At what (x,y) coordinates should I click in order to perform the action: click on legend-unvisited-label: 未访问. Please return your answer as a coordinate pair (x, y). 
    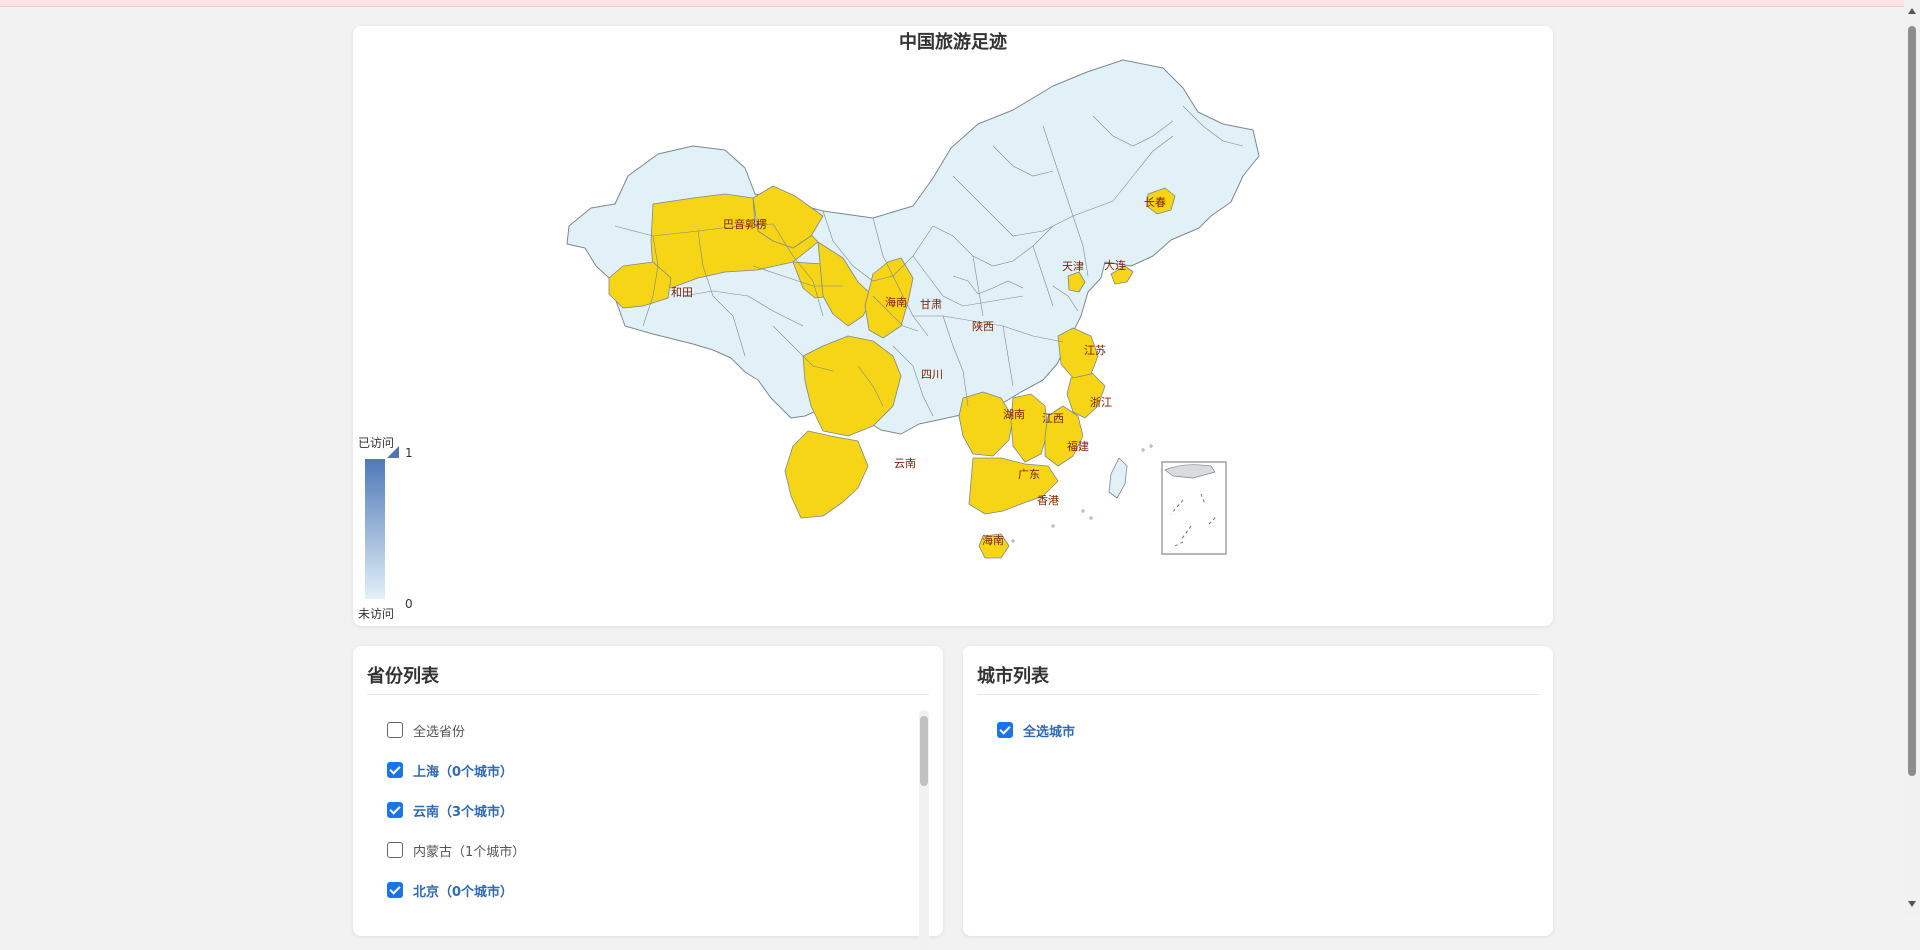
    Looking at the image, I should click on (376, 614).